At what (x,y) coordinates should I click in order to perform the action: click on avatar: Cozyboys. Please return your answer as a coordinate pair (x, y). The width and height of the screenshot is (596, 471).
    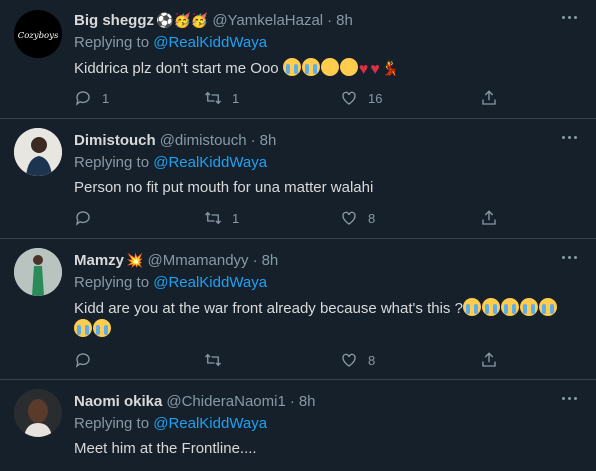
    Looking at the image, I should click on (38, 34).